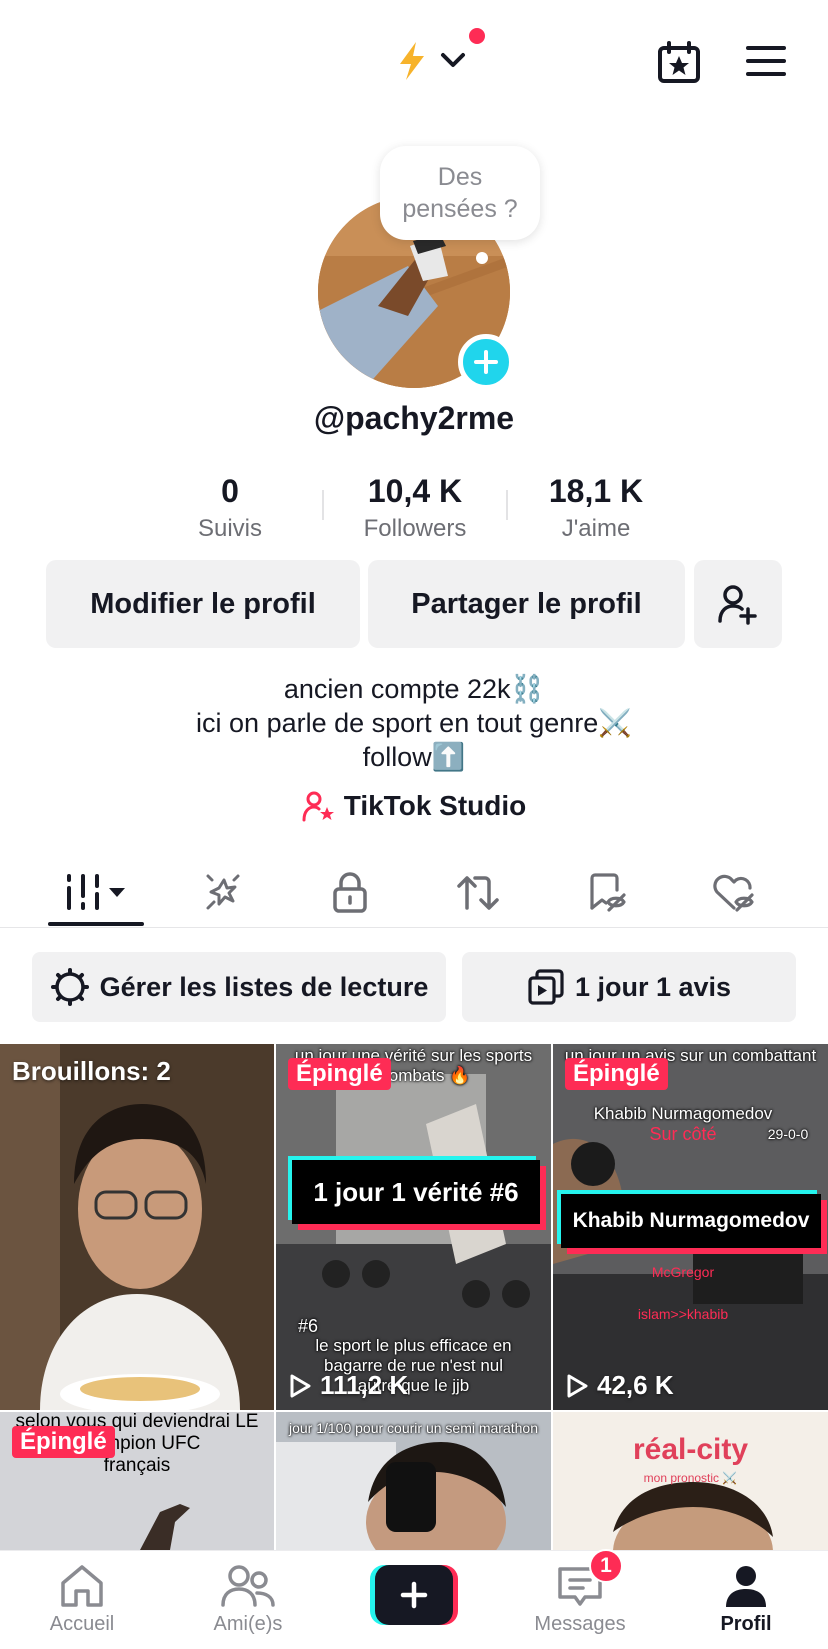 This screenshot has width=828, height=1649. What do you see at coordinates (413, 1345) in the screenshot?
I see `overlay-text: le sport le plus efficace en` at bounding box center [413, 1345].